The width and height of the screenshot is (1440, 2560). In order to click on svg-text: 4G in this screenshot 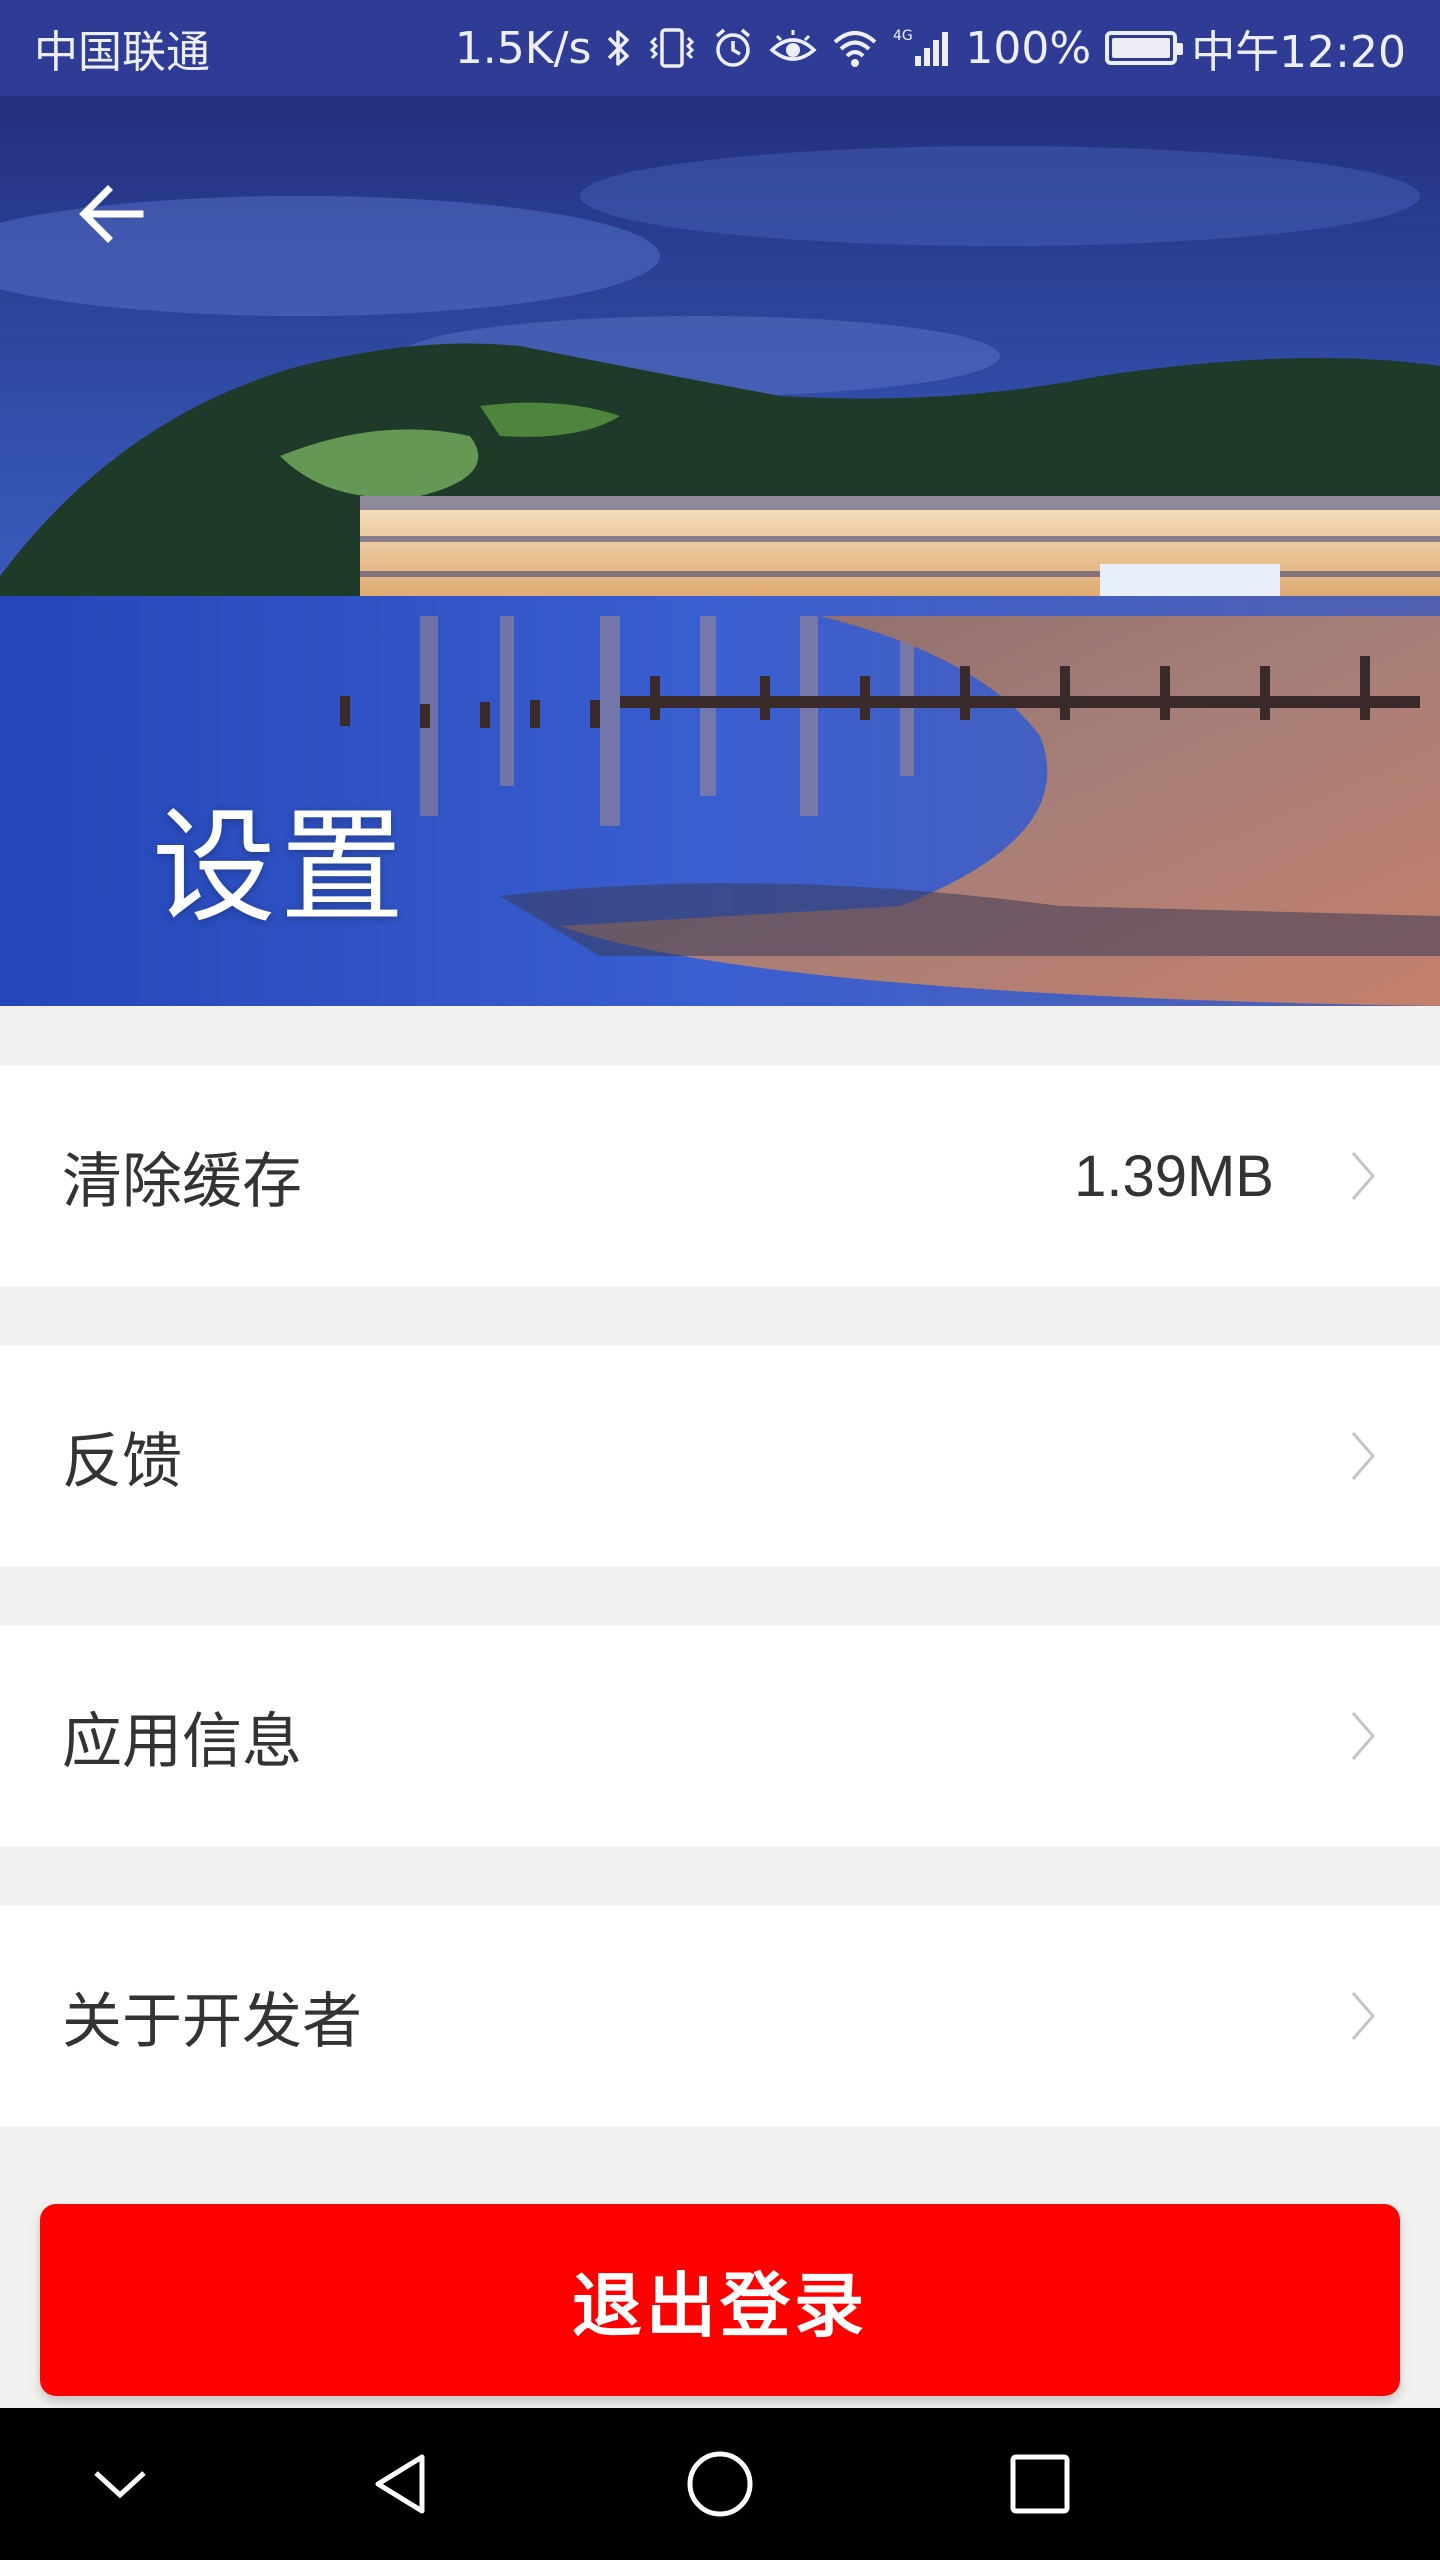, I will do `click(903, 36)`.